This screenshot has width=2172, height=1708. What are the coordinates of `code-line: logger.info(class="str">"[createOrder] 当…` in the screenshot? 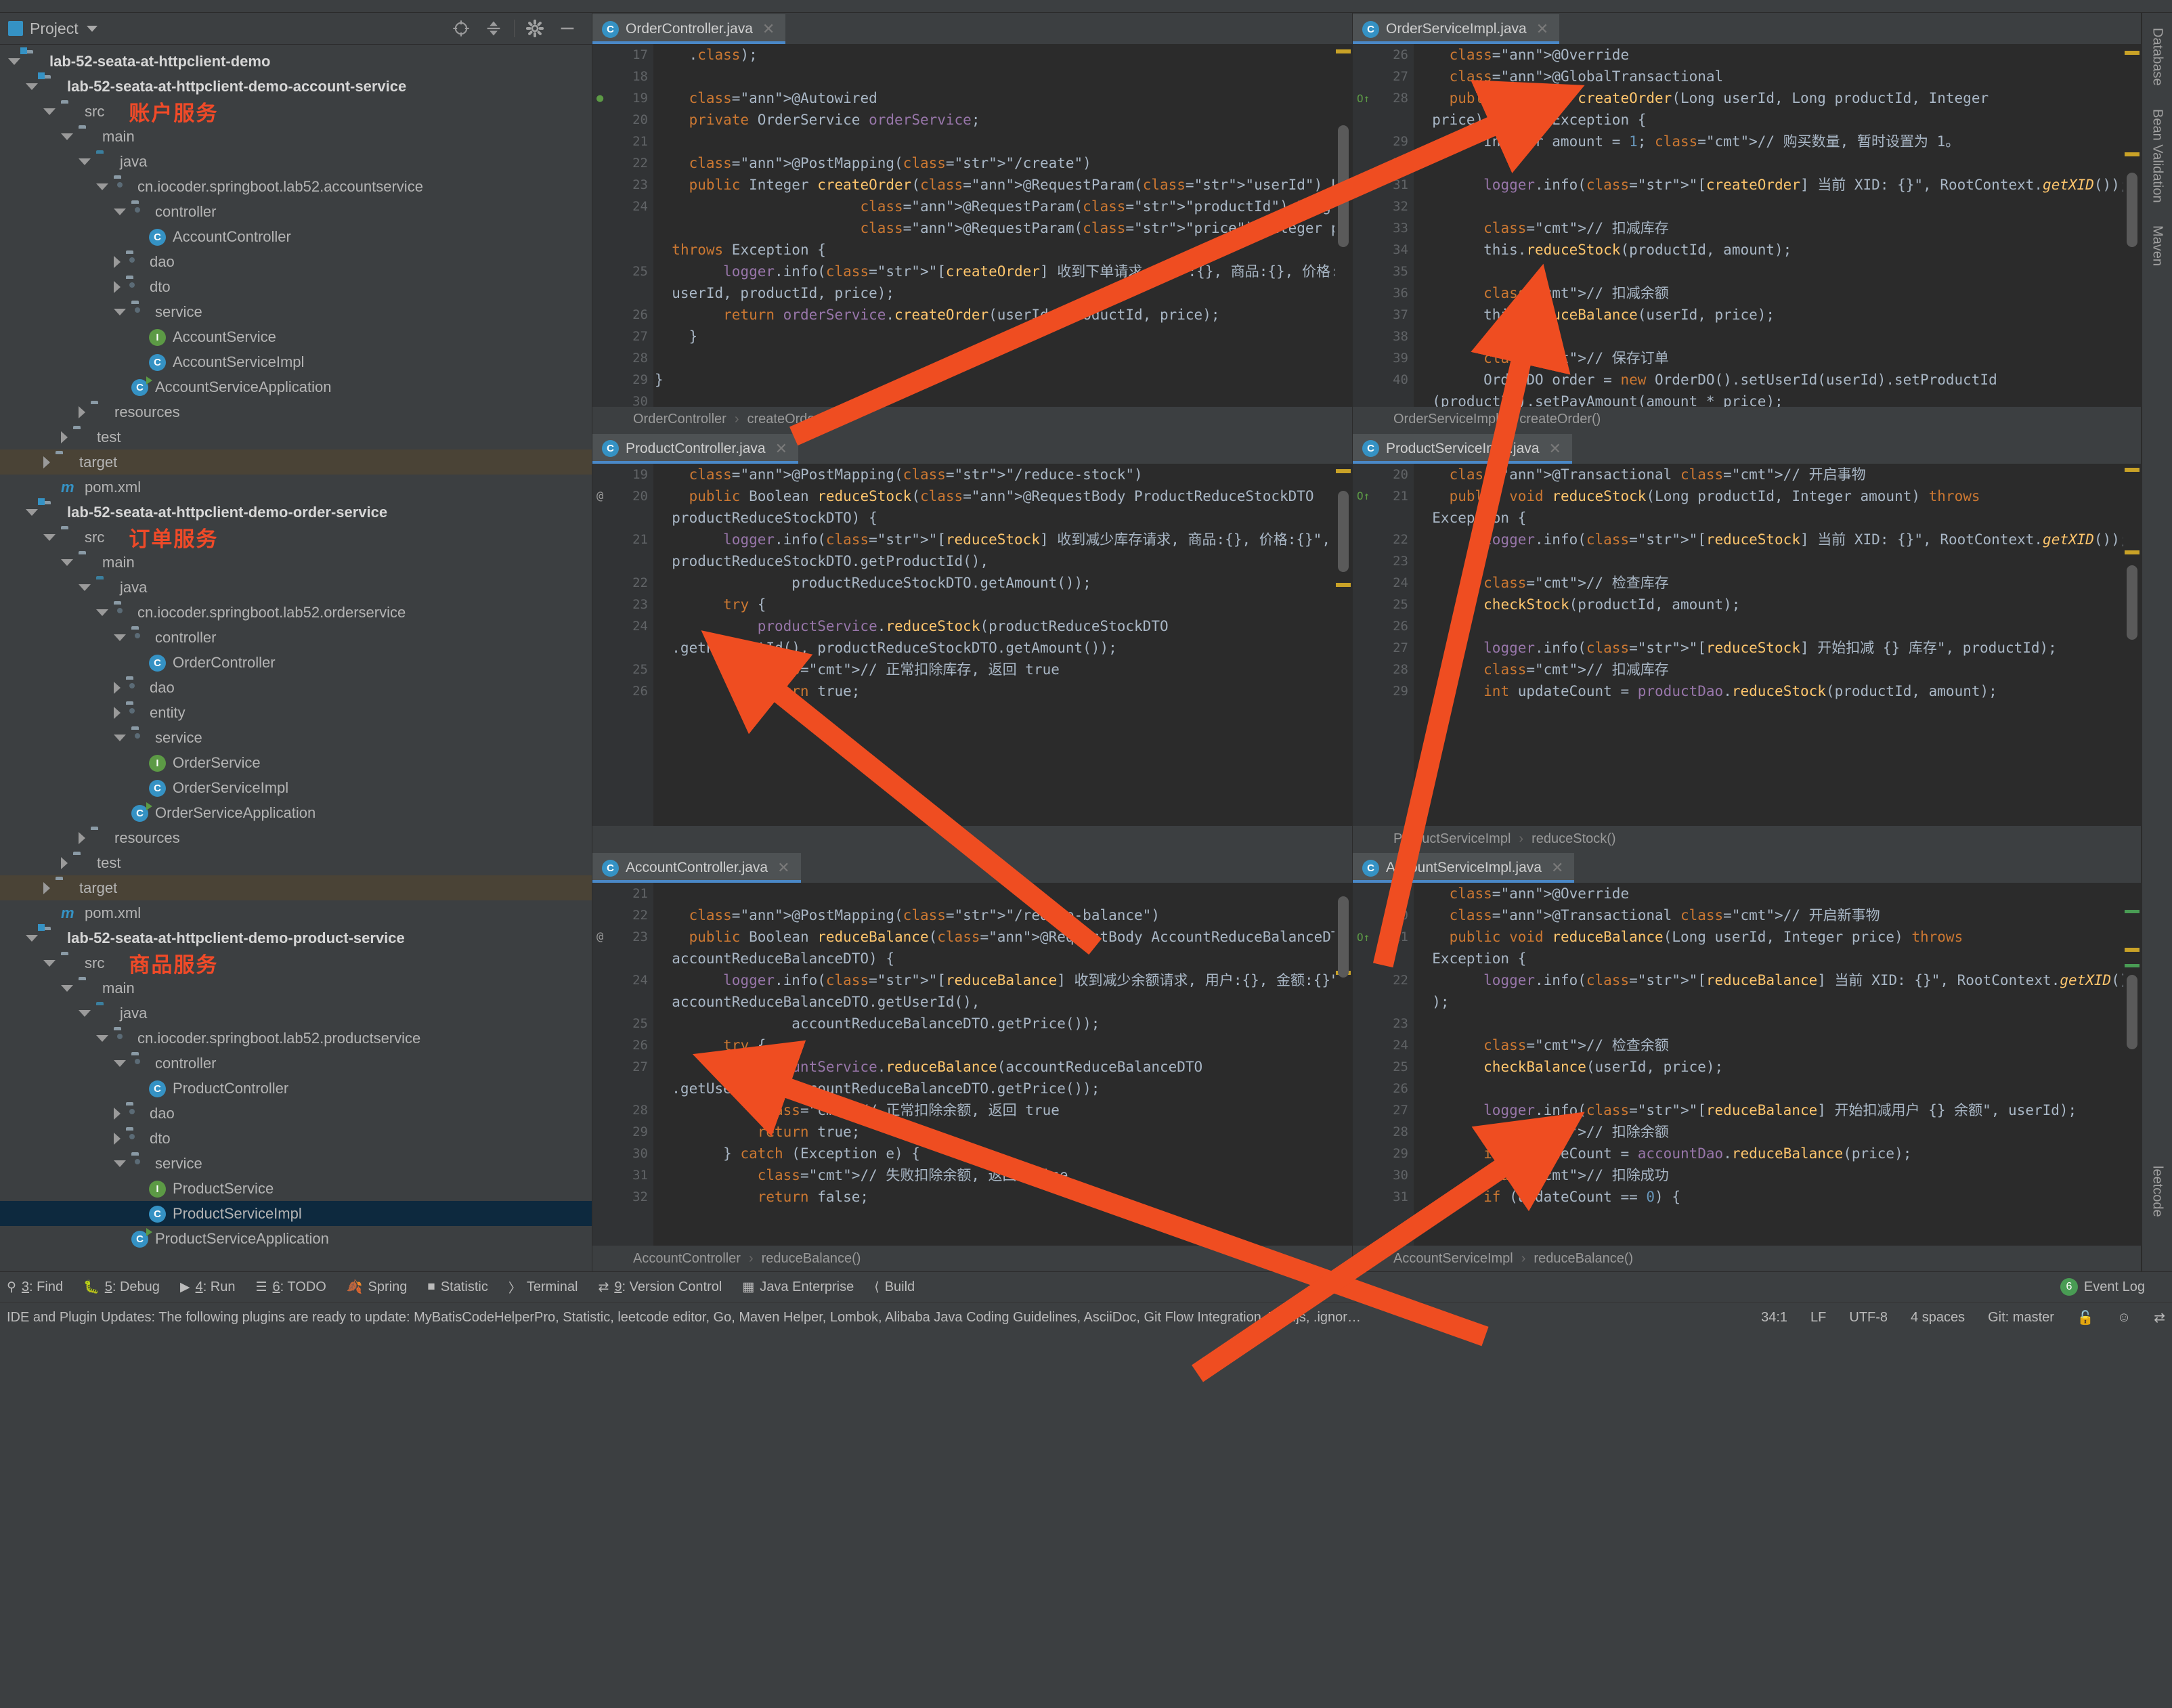 It's located at (1769, 185).